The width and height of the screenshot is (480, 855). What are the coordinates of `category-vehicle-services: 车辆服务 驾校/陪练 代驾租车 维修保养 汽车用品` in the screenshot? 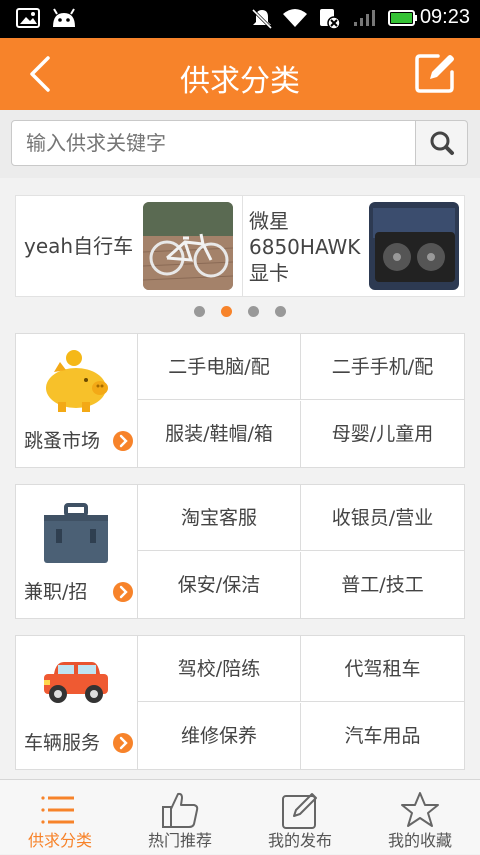 It's located at (240, 702).